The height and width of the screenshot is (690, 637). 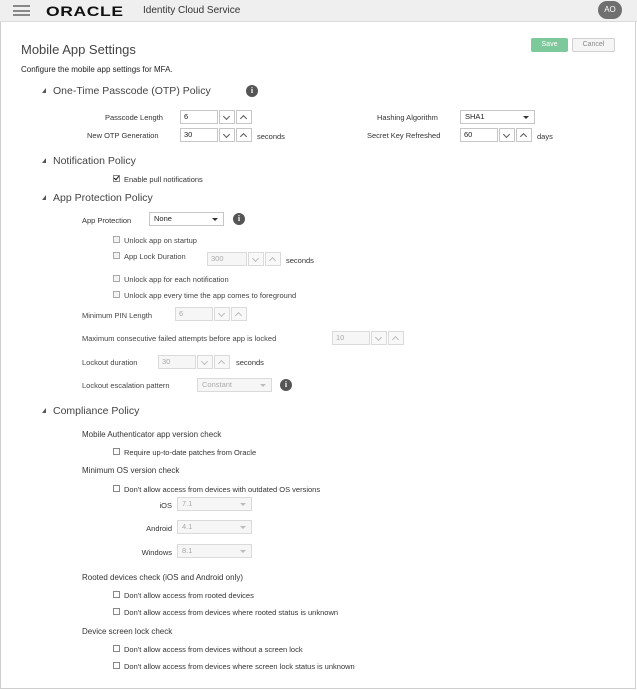 I want to click on user-avatar: AO, so click(x=610, y=10).